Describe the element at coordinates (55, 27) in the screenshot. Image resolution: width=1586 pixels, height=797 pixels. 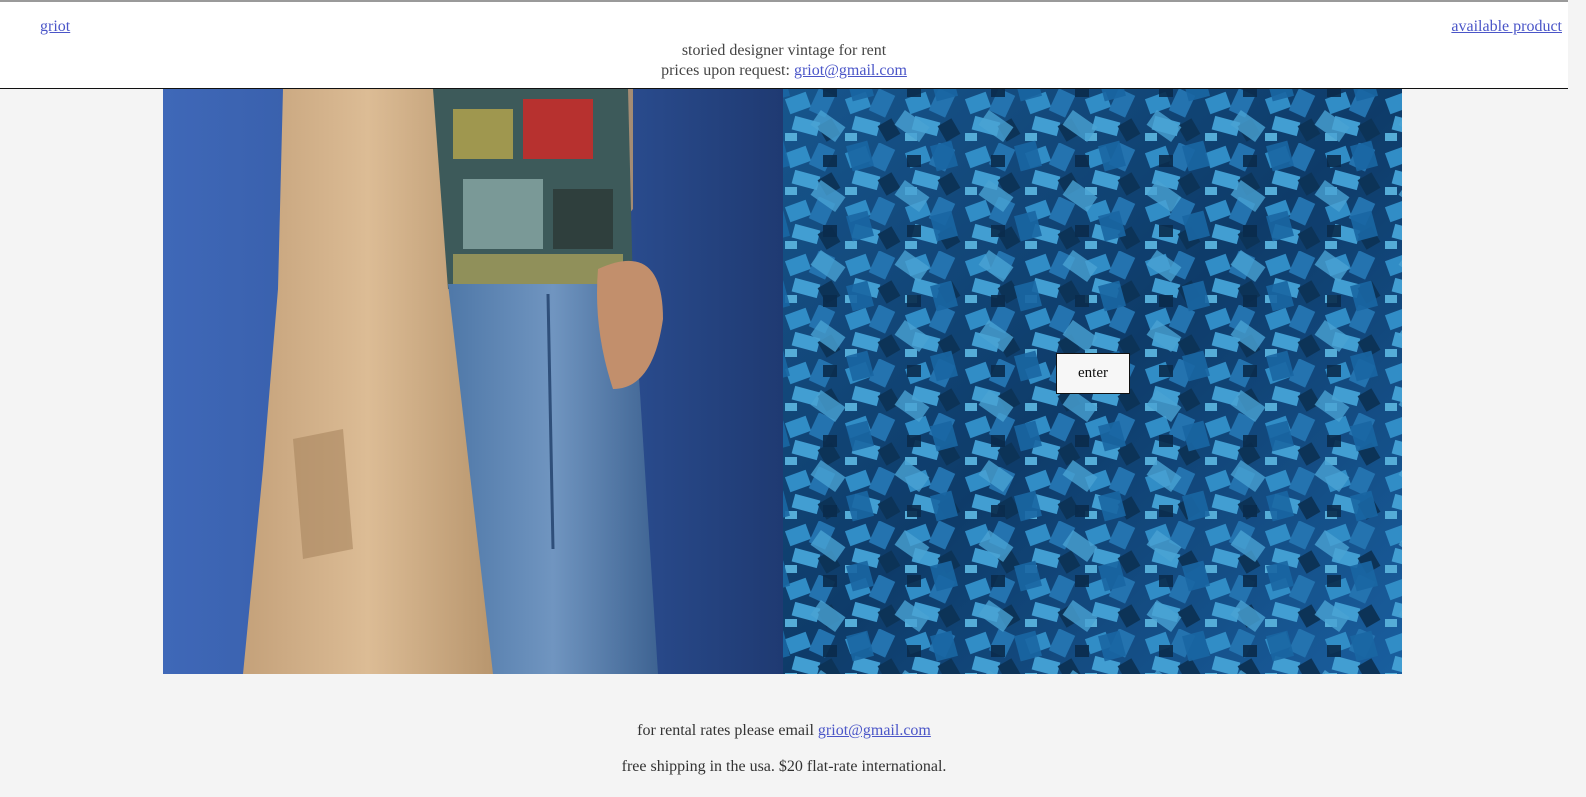
I see `brand-link: griot` at that location.